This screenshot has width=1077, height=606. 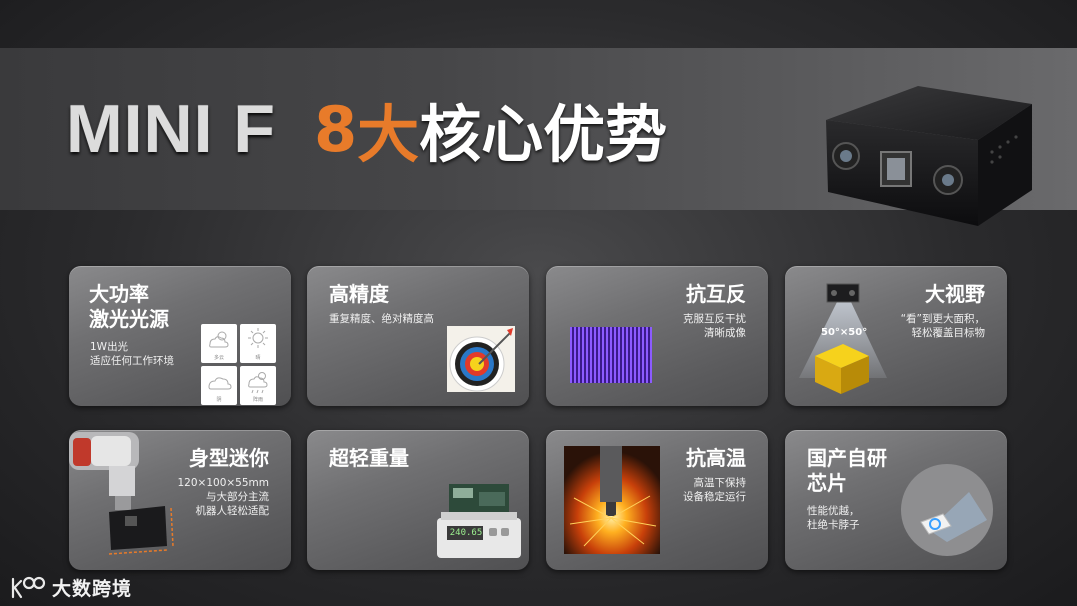 I want to click on card-high-precision: 高精度 重复精度、绝对精度高, so click(x=418, y=336).